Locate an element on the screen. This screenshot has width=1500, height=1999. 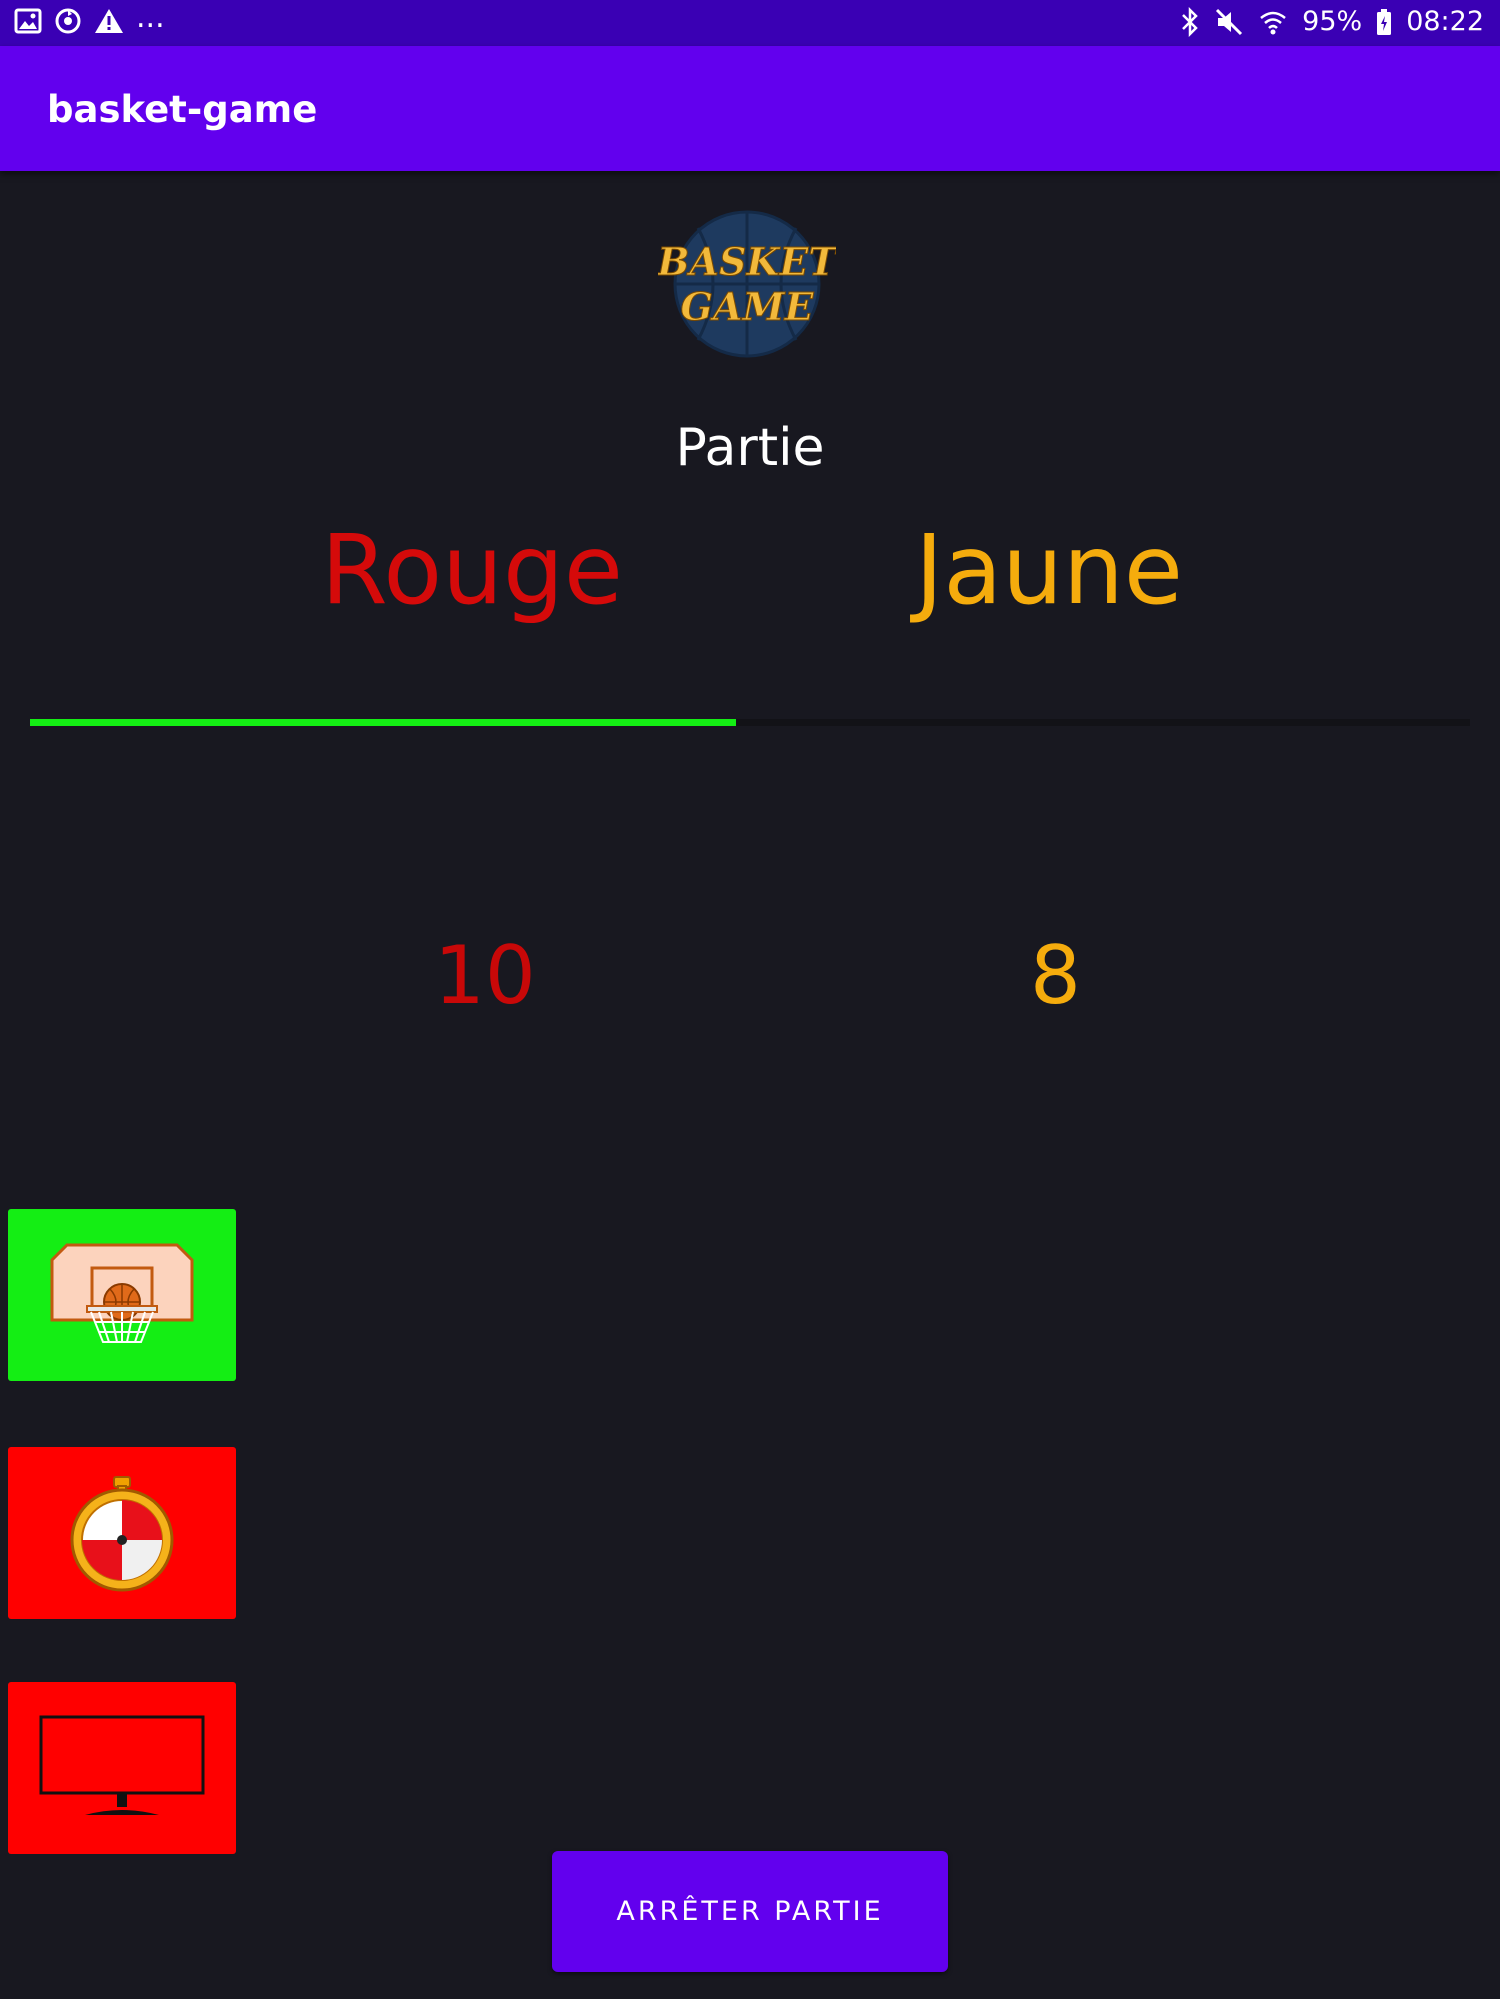
basket-tile is located at coordinates (122, 1295).